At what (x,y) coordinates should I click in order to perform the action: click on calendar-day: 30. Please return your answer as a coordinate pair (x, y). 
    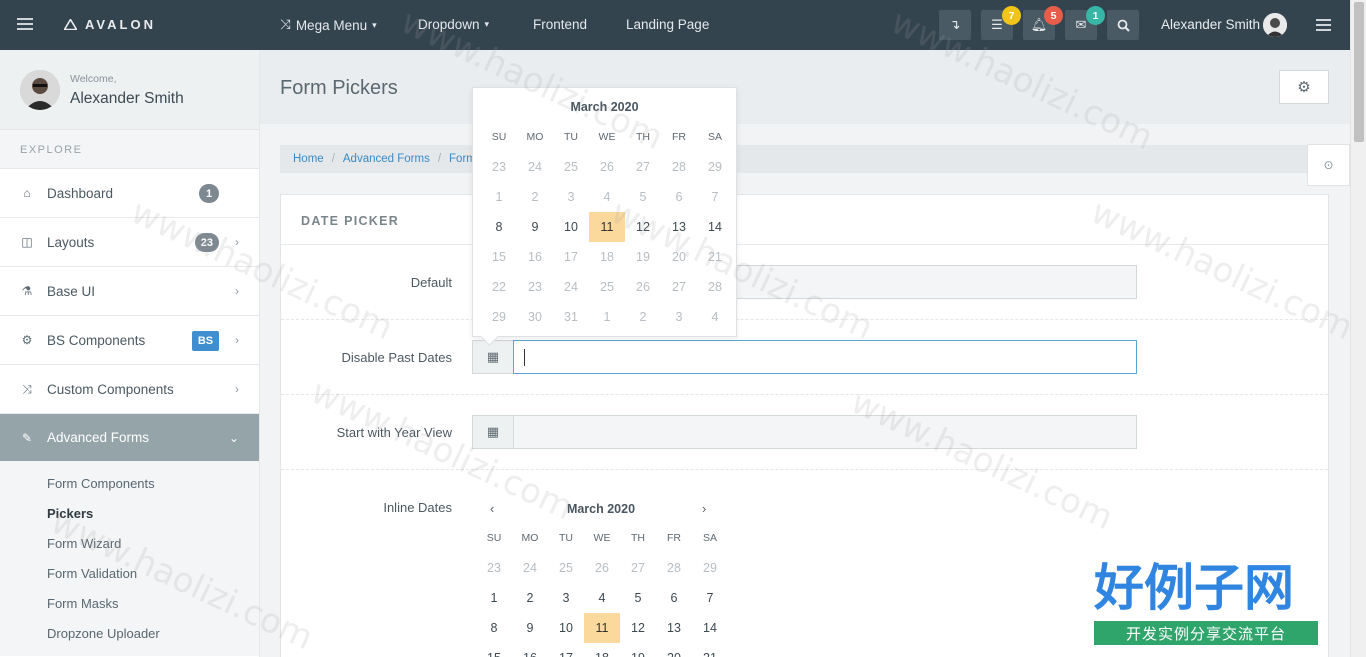
    Looking at the image, I should click on (535, 317).